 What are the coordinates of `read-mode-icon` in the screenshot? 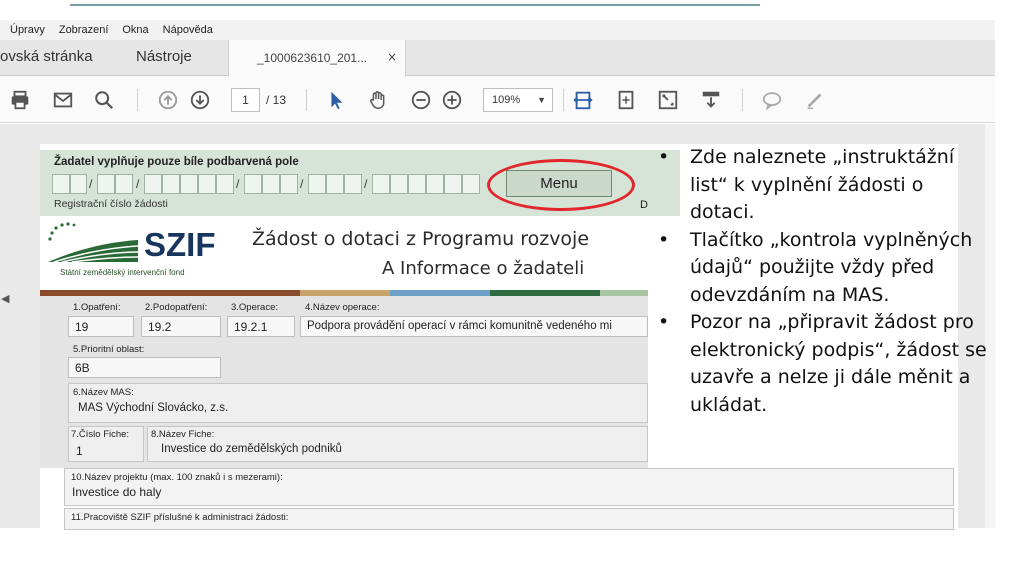 It's located at (711, 100).